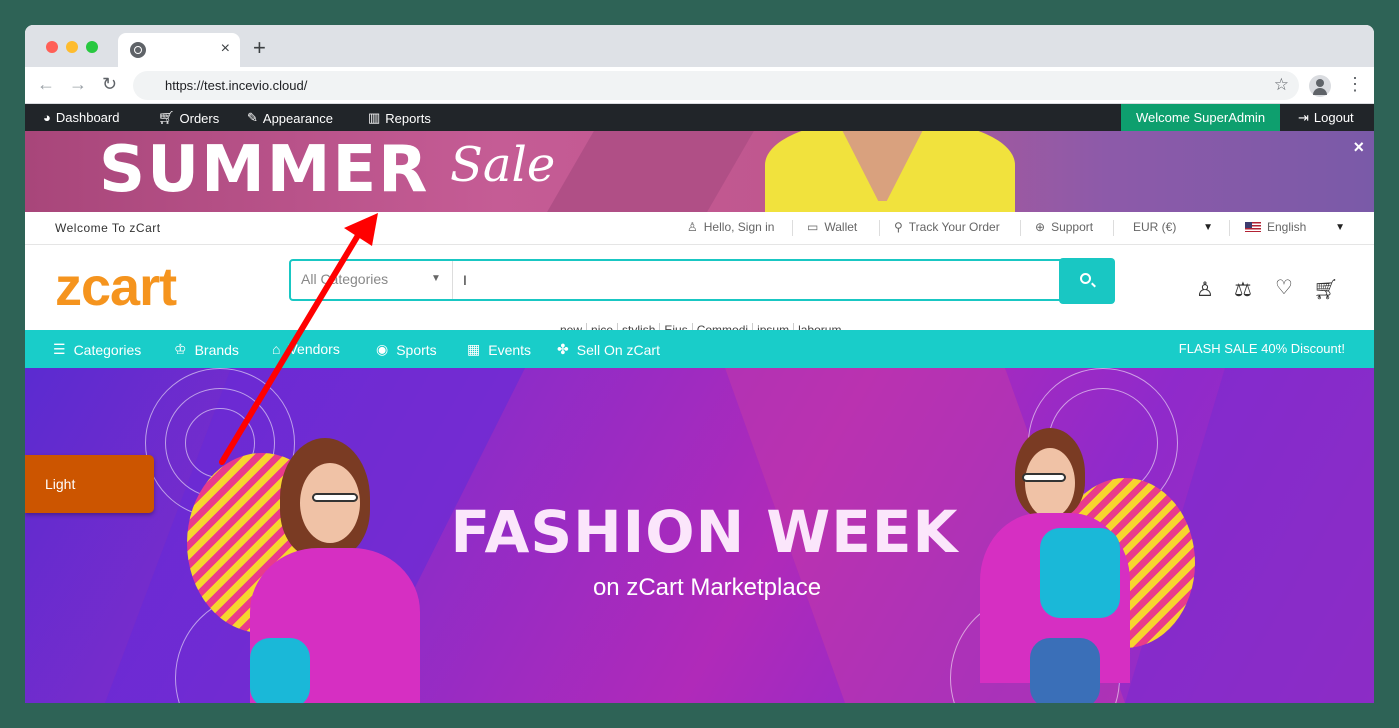  What do you see at coordinates (382, 349) in the screenshot?
I see `fire-icon: ◉` at bounding box center [382, 349].